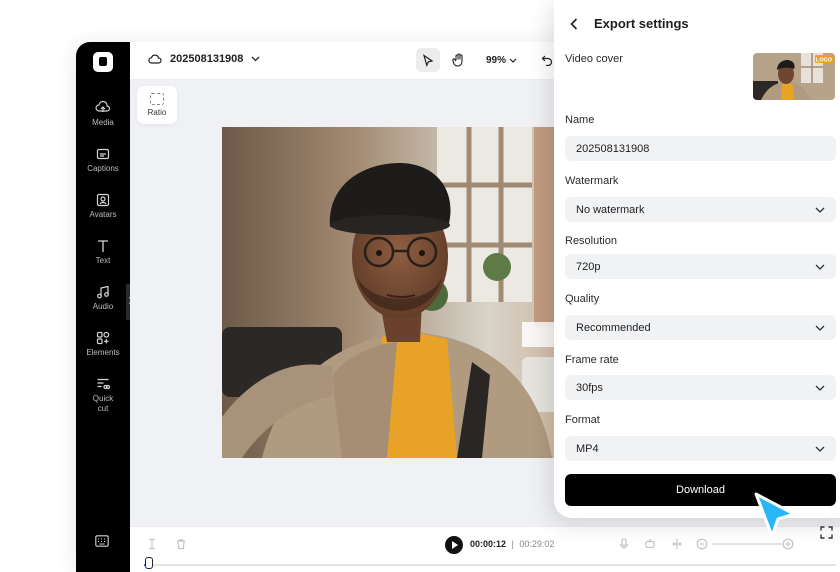 This screenshot has width=840, height=572. What do you see at coordinates (181, 544) in the screenshot?
I see `delete-icon` at bounding box center [181, 544].